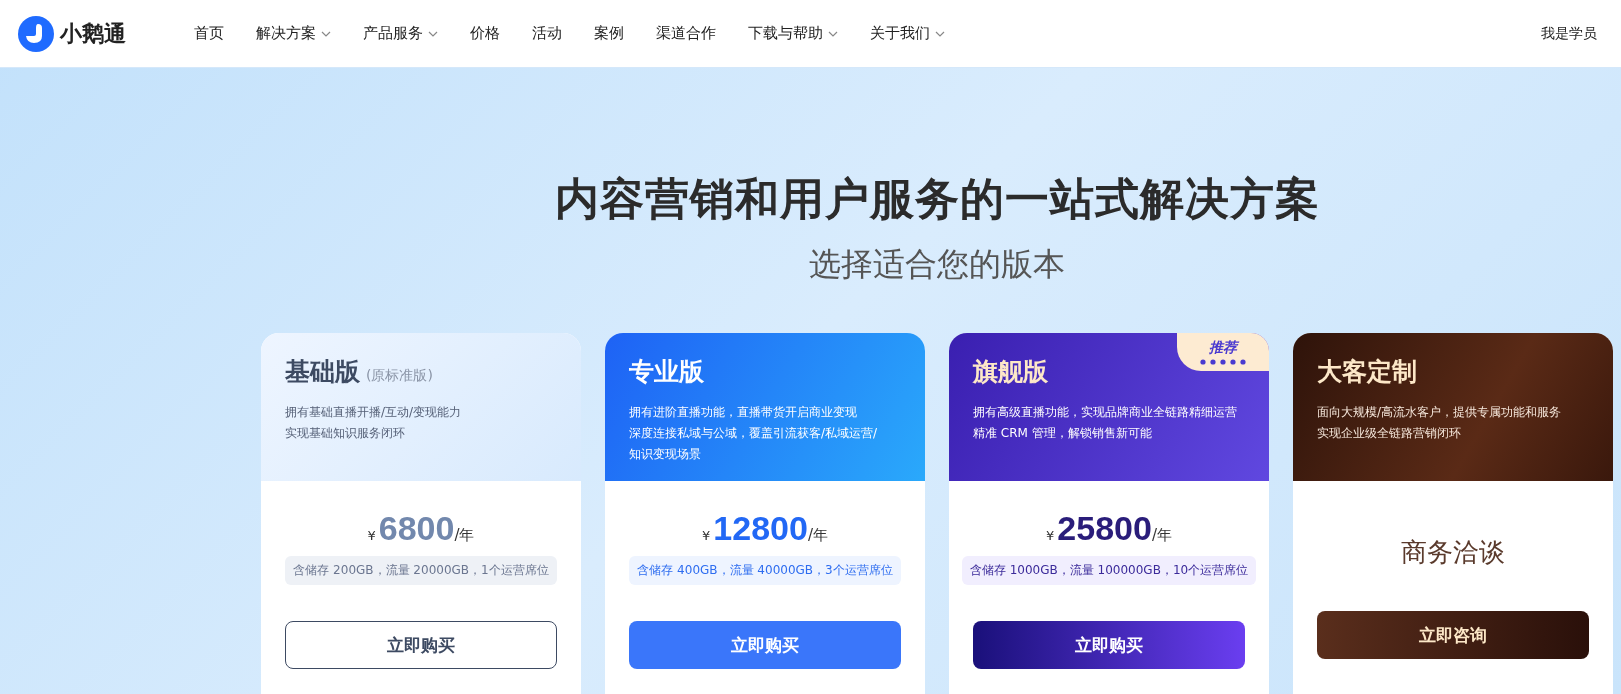 This screenshot has width=1621, height=694. What do you see at coordinates (666, 372) in the screenshot?
I see `plan-name: 专业版` at bounding box center [666, 372].